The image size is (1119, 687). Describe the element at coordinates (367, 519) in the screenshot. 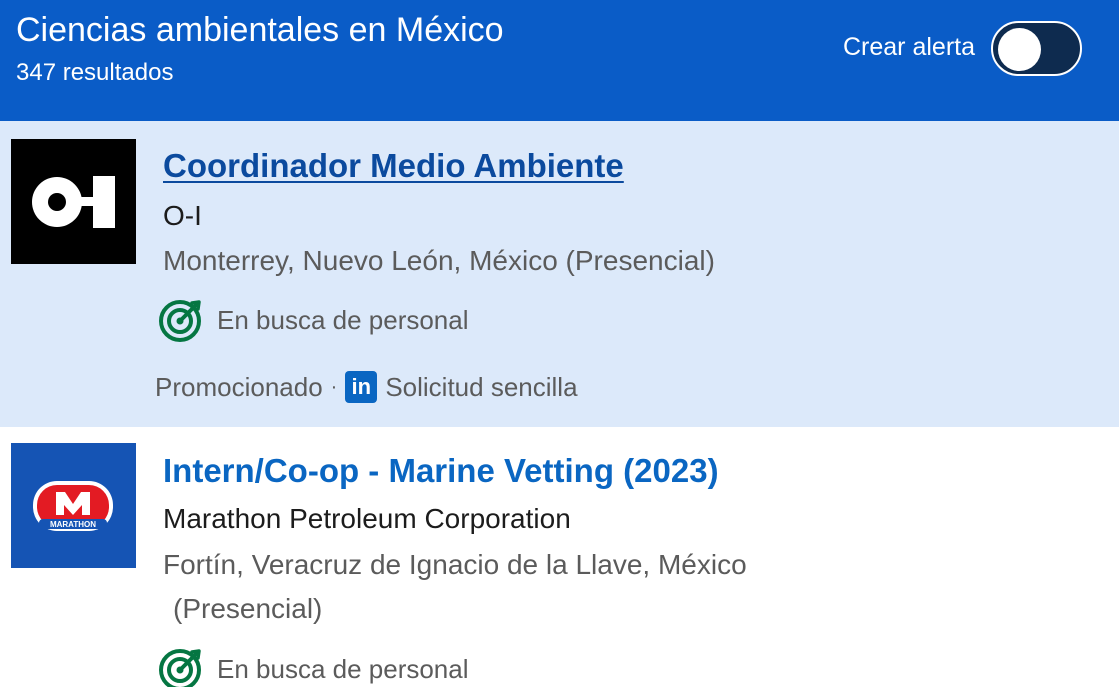

I see `company-name: Marathon Petroleum Corporation` at that location.